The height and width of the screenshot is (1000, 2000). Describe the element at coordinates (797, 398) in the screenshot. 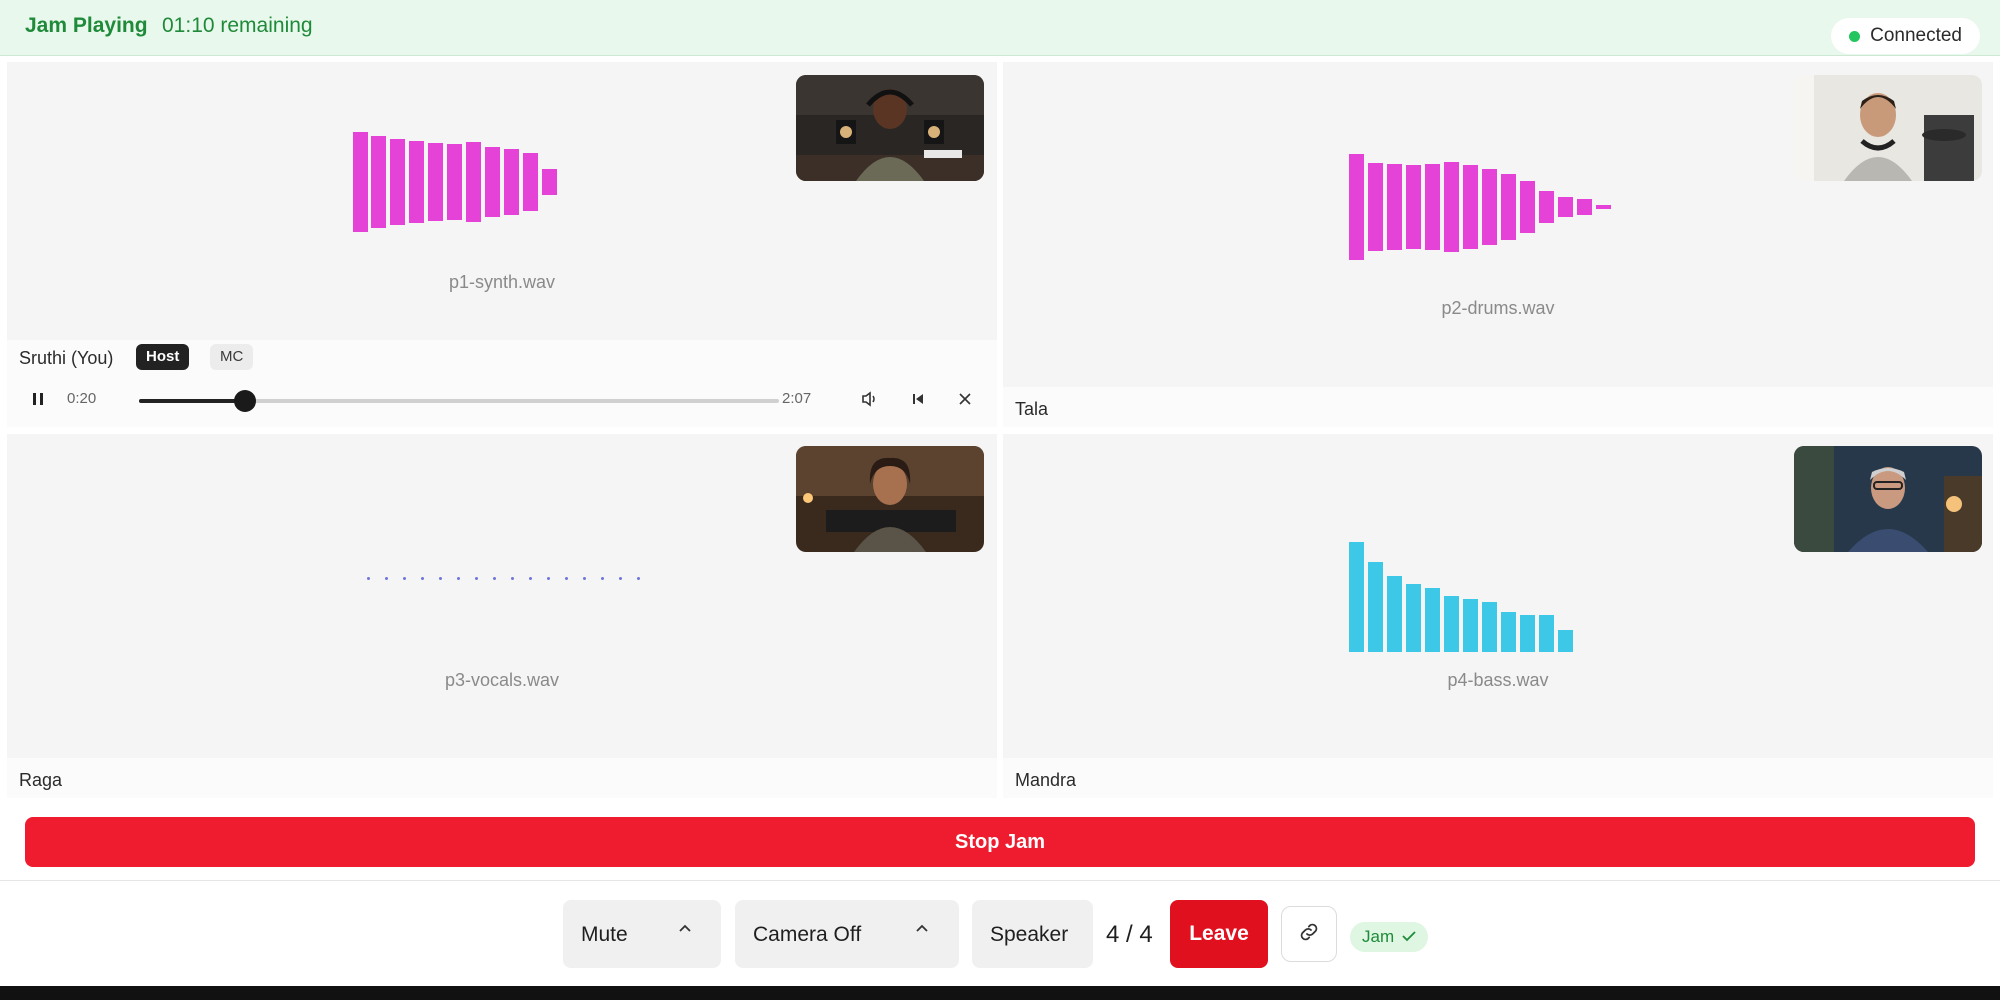

I see `duration: 2:07` at that location.